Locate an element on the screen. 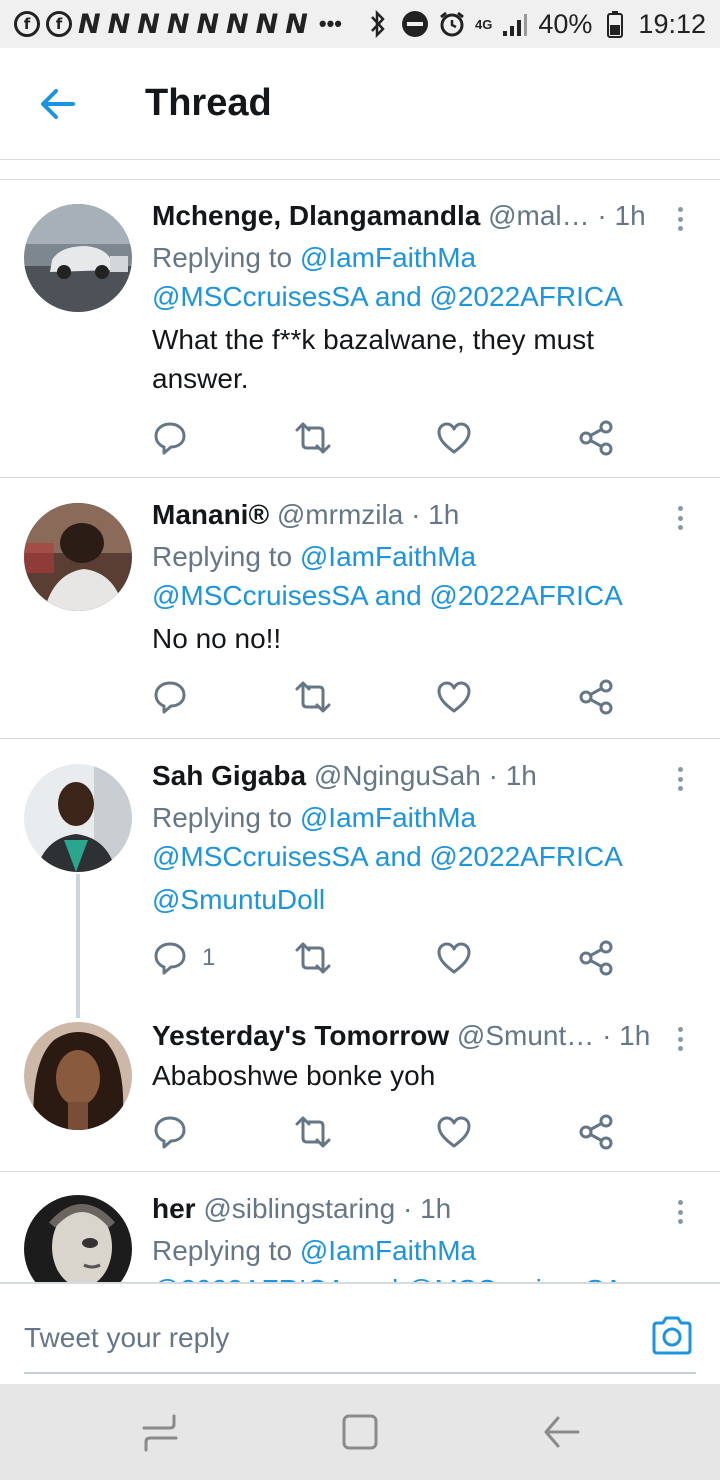  battery-percent: 40% is located at coordinates (565, 23).